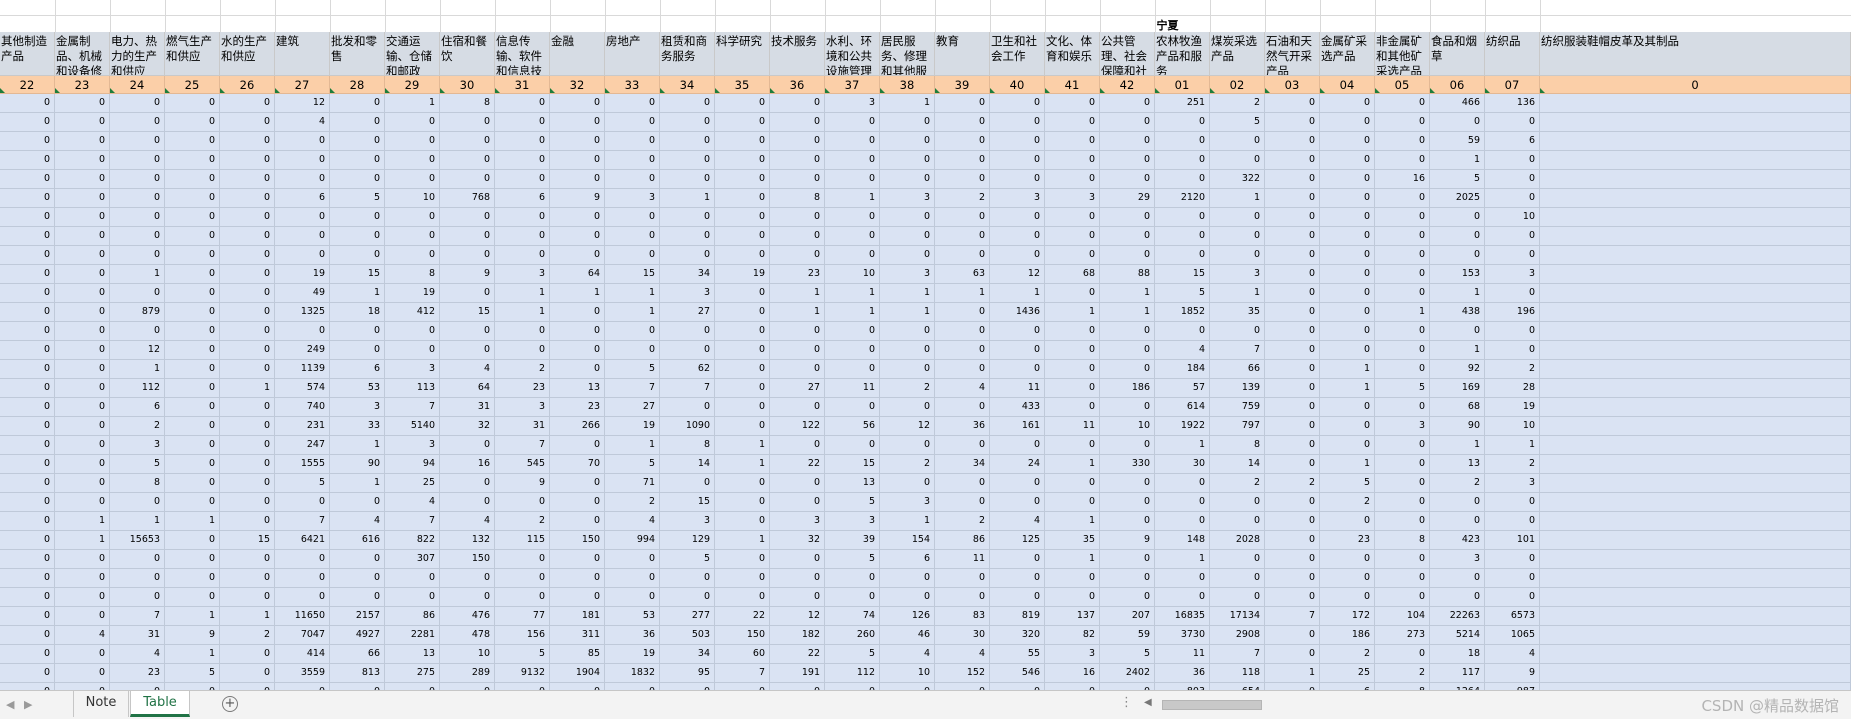 The height and width of the screenshot is (719, 1851). What do you see at coordinates (412, 635) in the screenshot?
I see `table-cell: 2281` at bounding box center [412, 635].